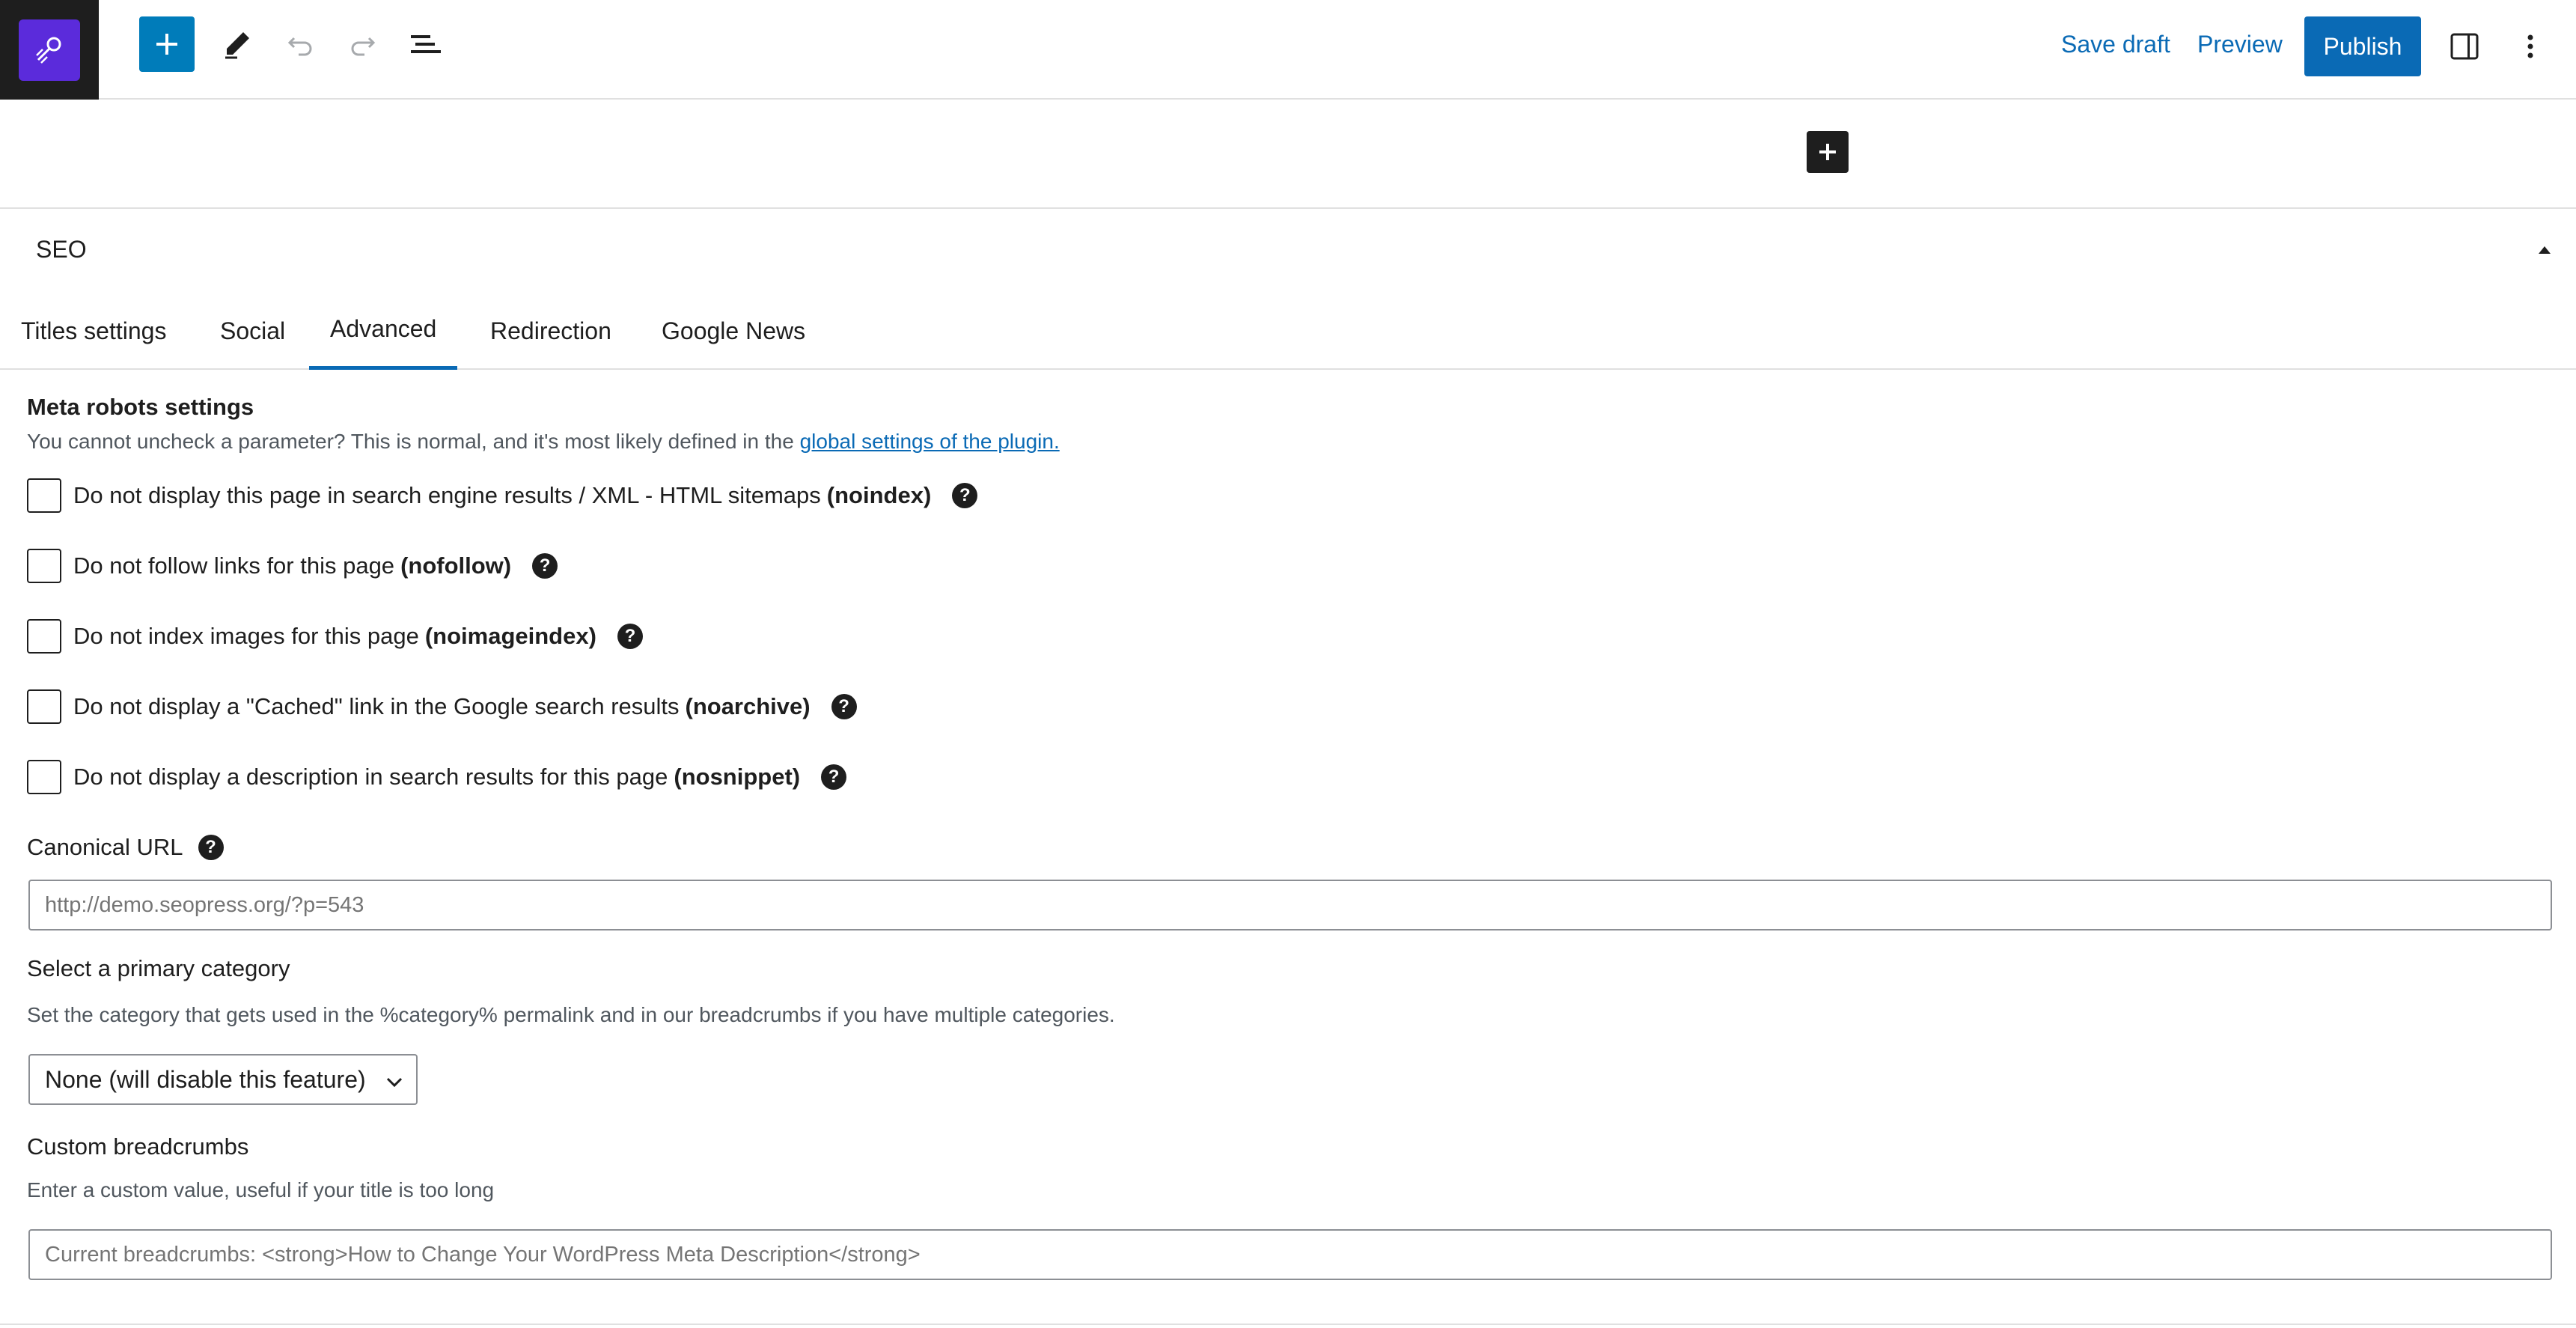 The image size is (2576, 1328). I want to click on noimageindex-checkbox, so click(44, 636).